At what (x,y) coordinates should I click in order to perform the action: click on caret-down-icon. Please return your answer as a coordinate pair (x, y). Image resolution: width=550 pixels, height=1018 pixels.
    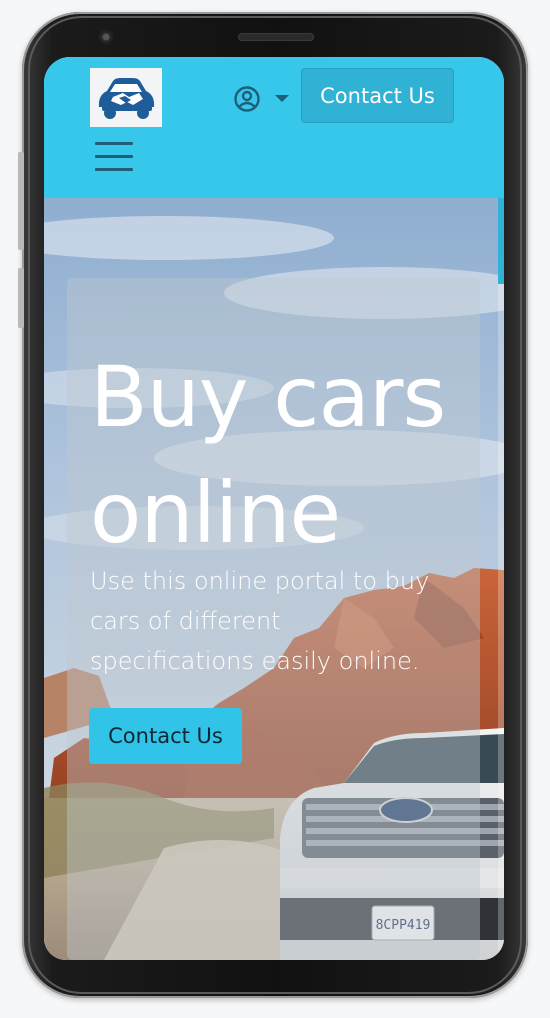
    Looking at the image, I should click on (282, 98).